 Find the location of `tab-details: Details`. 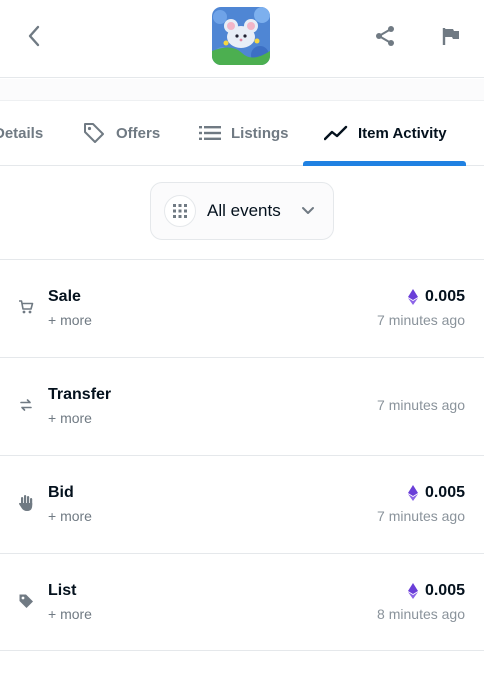

tab-details: Details is located at coordinates (21, 133).